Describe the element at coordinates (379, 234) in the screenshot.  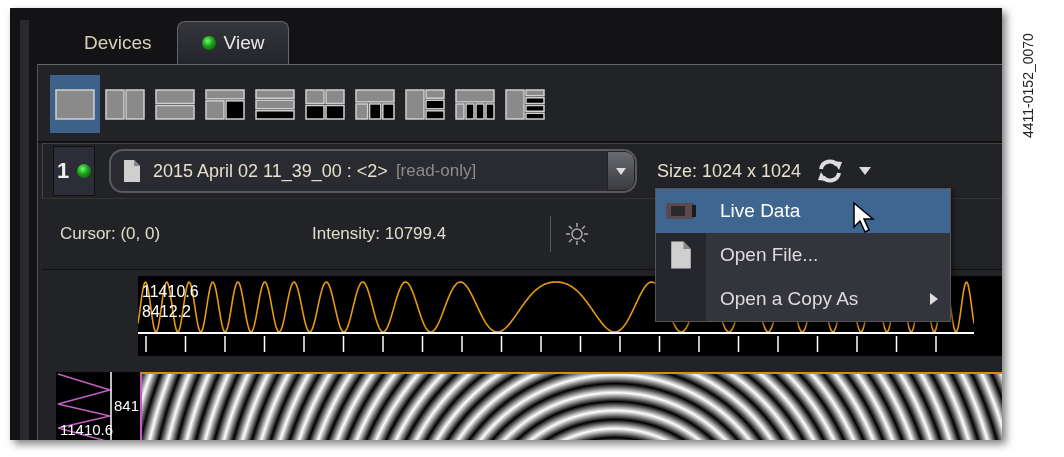
I see `intensity-readout: Intensity: 10799.4` at that location.